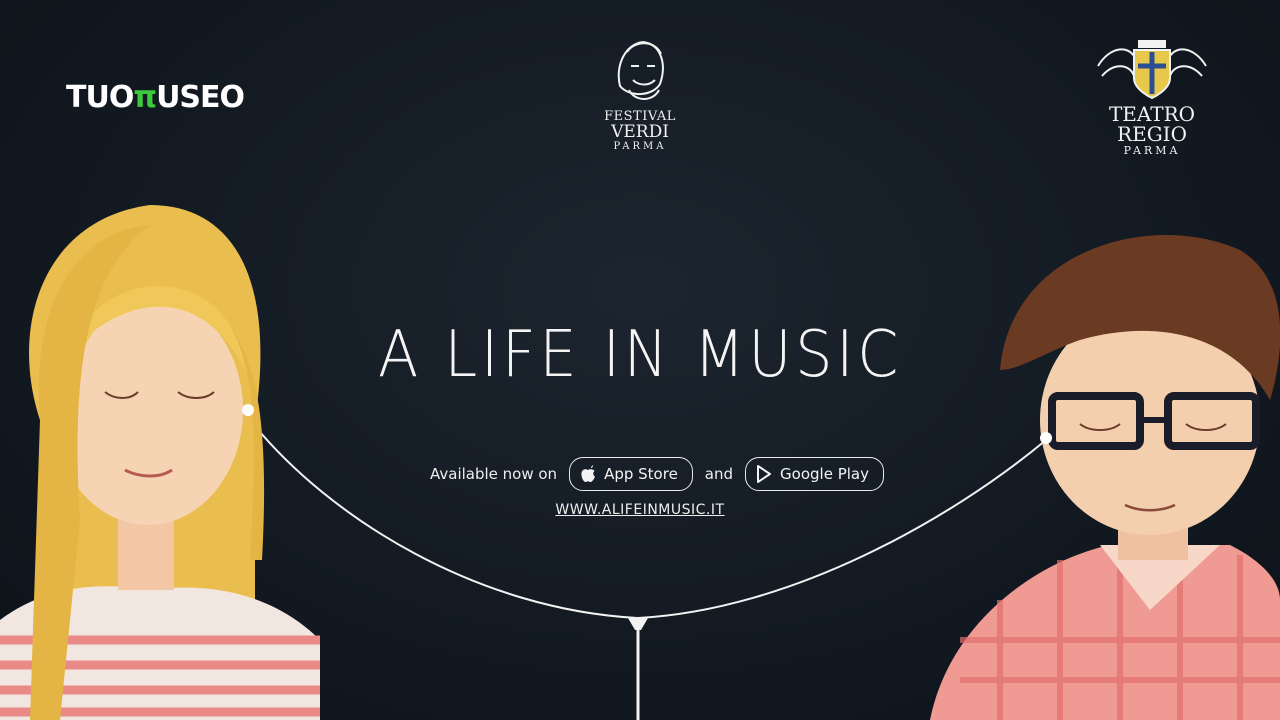 Image resolution: width=1280 pixels, height=720 pixels. What do you see at coordinates (494, 474) in the screenshot?
I see `availability-prefix: Available now on` at bounding box center [494, 474].